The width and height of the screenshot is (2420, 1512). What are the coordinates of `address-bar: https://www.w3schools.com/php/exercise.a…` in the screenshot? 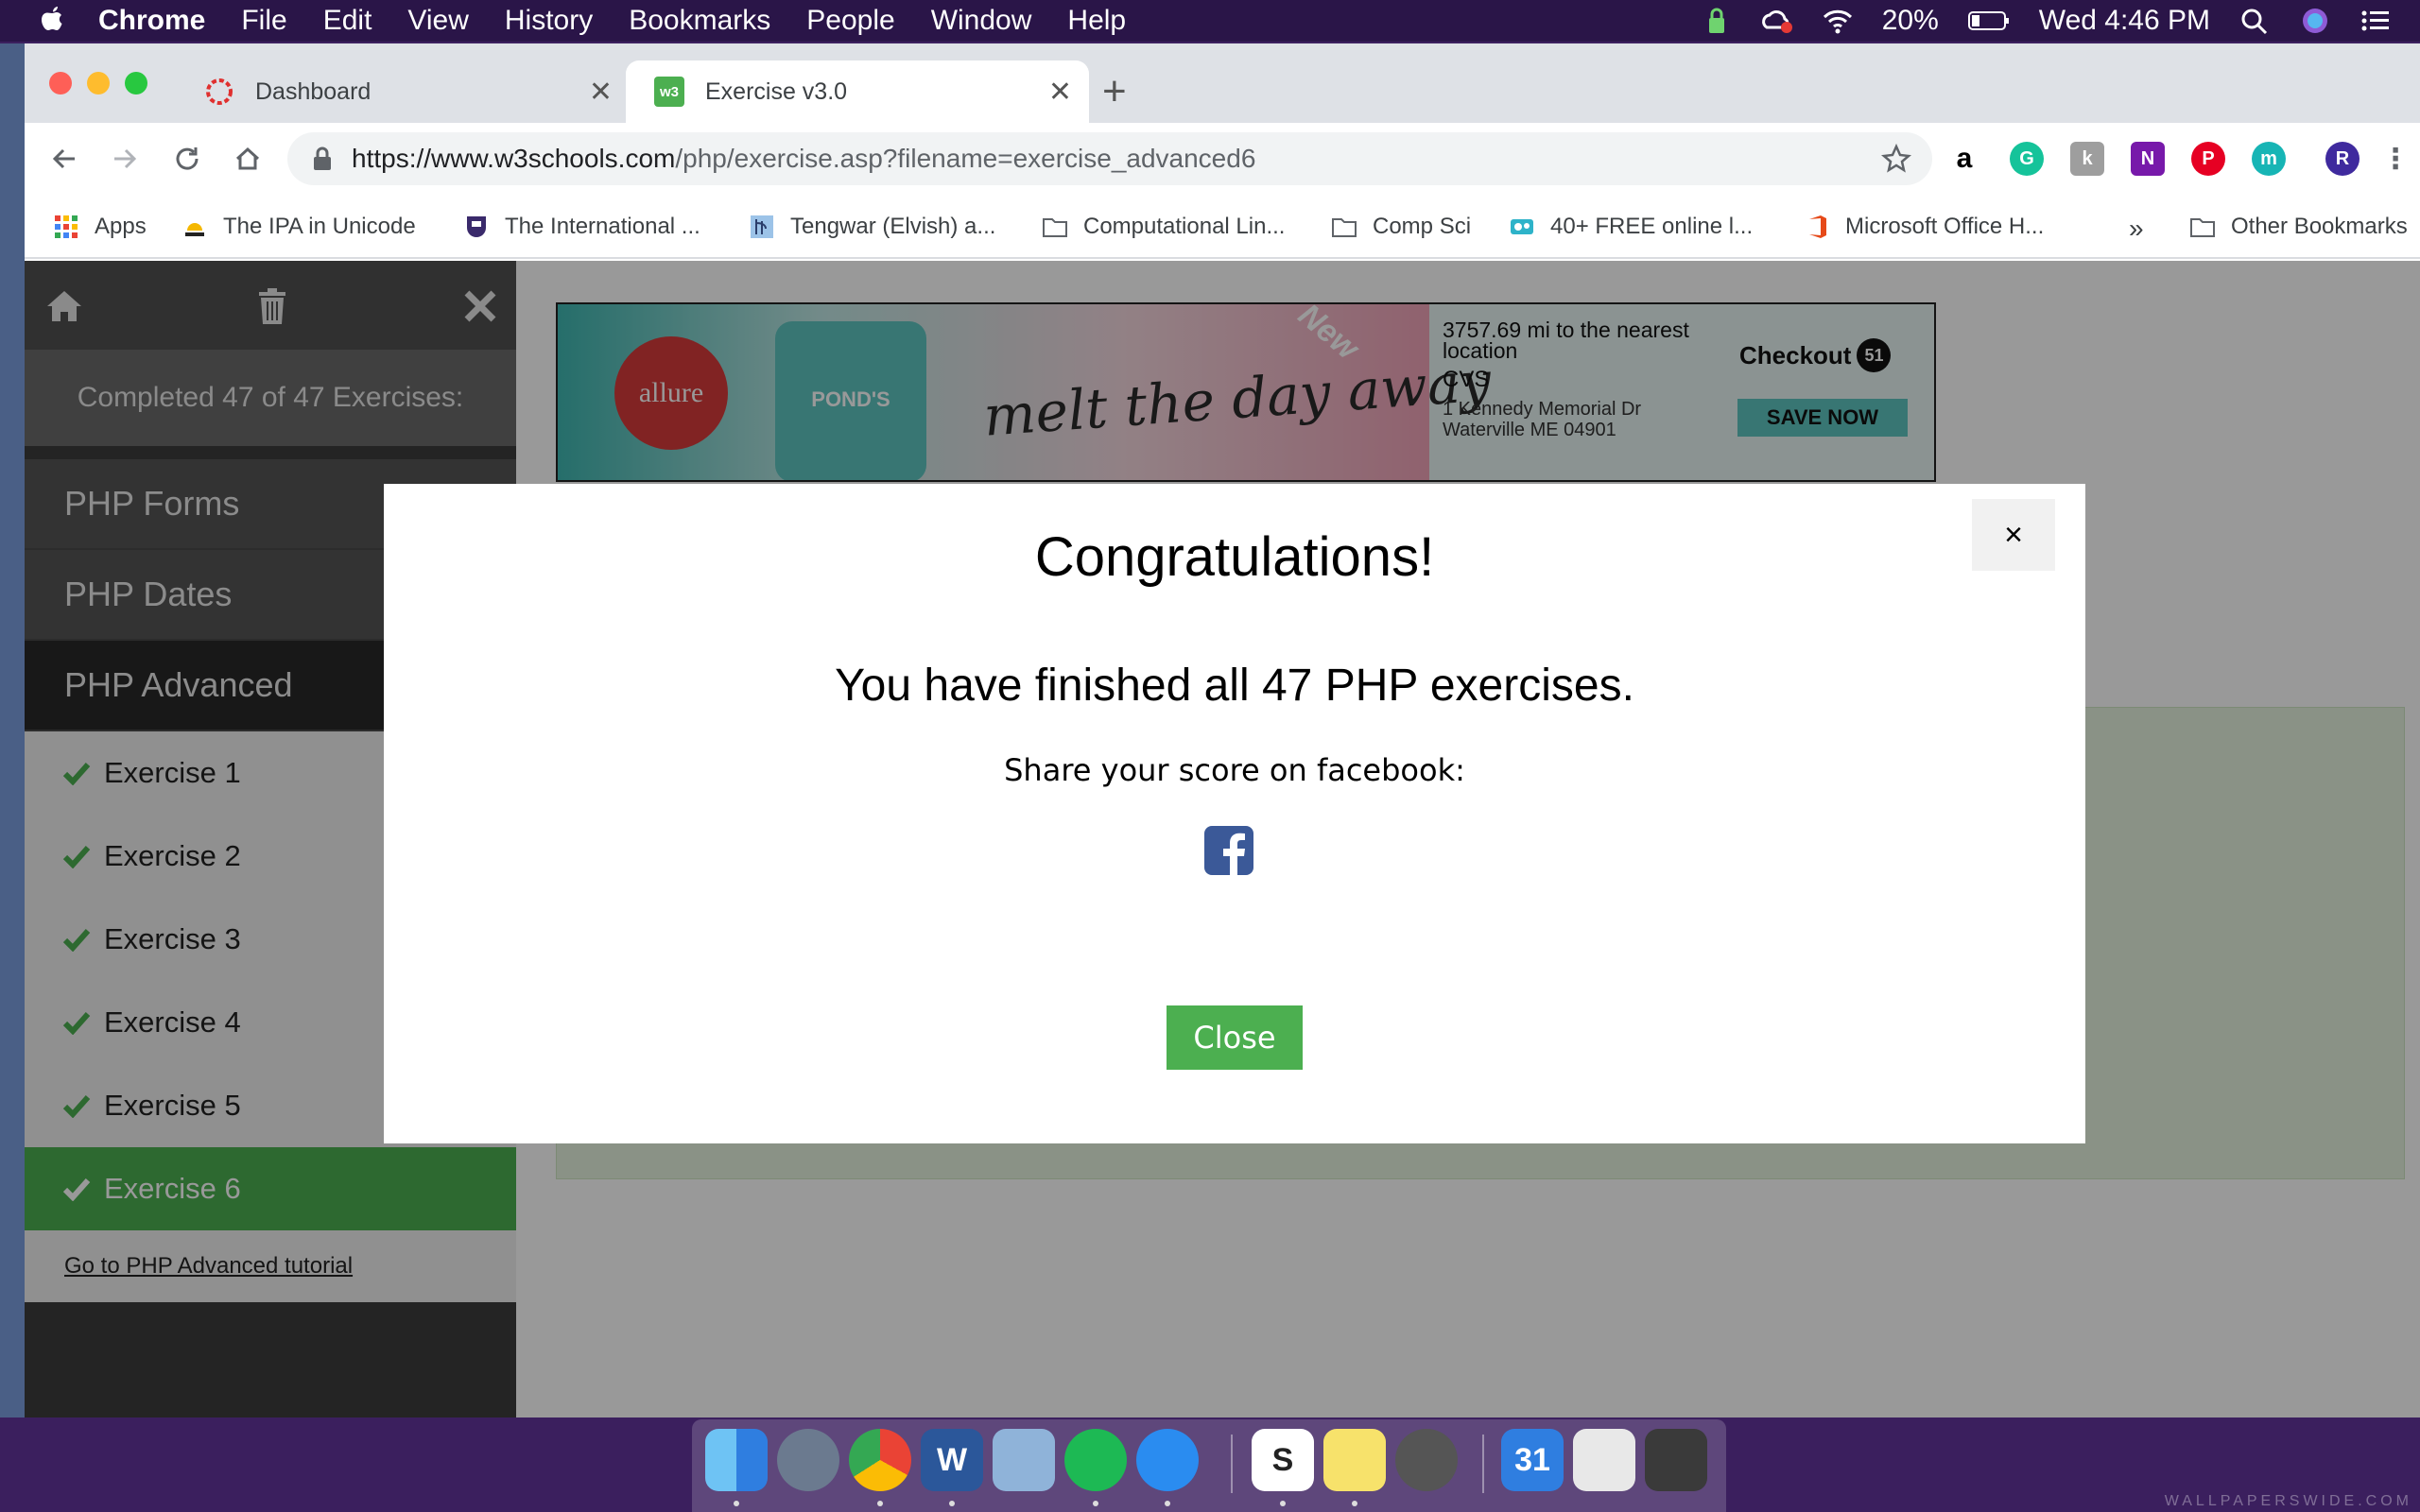 It's located at (1110, 158).